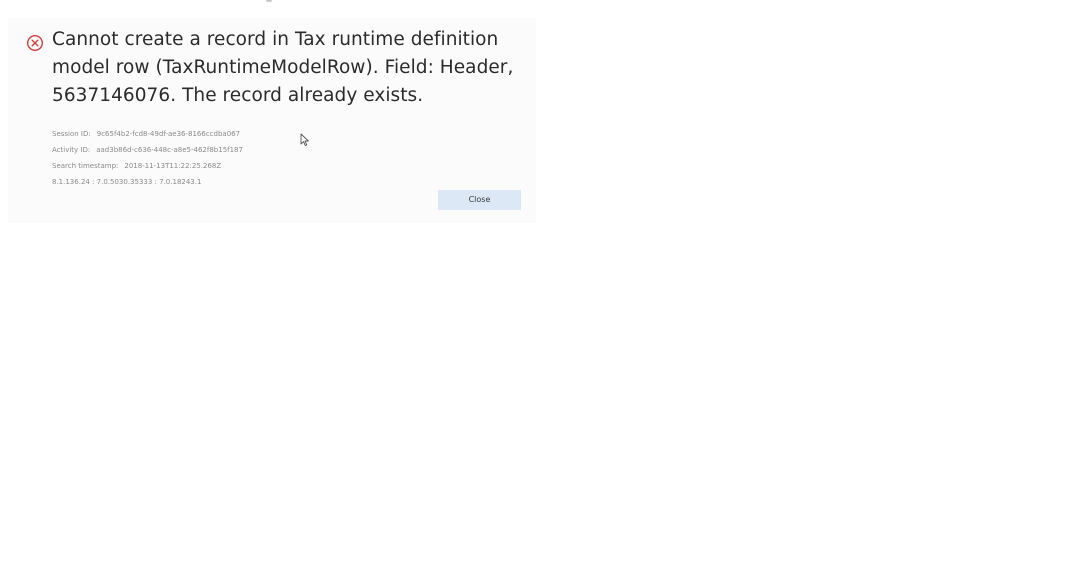  What do you see at coordinates (85, 166) in the screenshot?
I see `search-timestamp-label: Search timestamp:` at bounding box center [85, 166].